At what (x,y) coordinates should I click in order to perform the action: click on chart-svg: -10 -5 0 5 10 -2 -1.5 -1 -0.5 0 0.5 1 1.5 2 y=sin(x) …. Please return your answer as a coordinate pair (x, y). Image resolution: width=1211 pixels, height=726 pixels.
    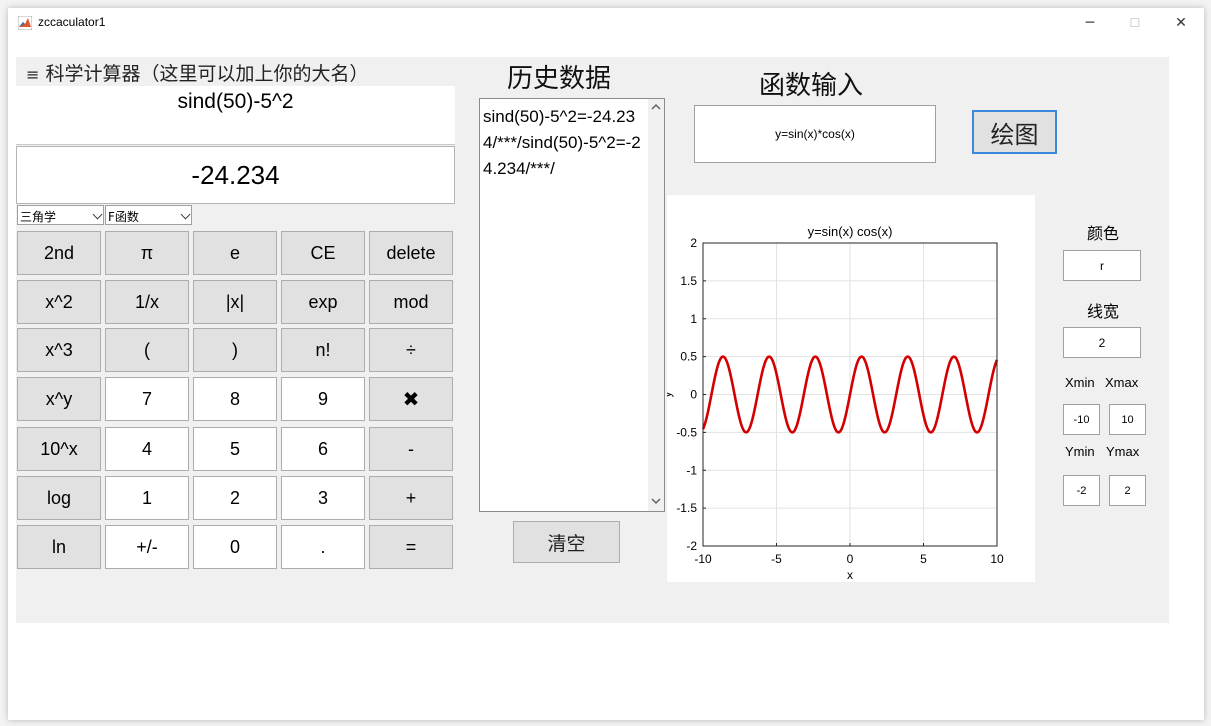
    Looking at the image, I should click on (832, 403).